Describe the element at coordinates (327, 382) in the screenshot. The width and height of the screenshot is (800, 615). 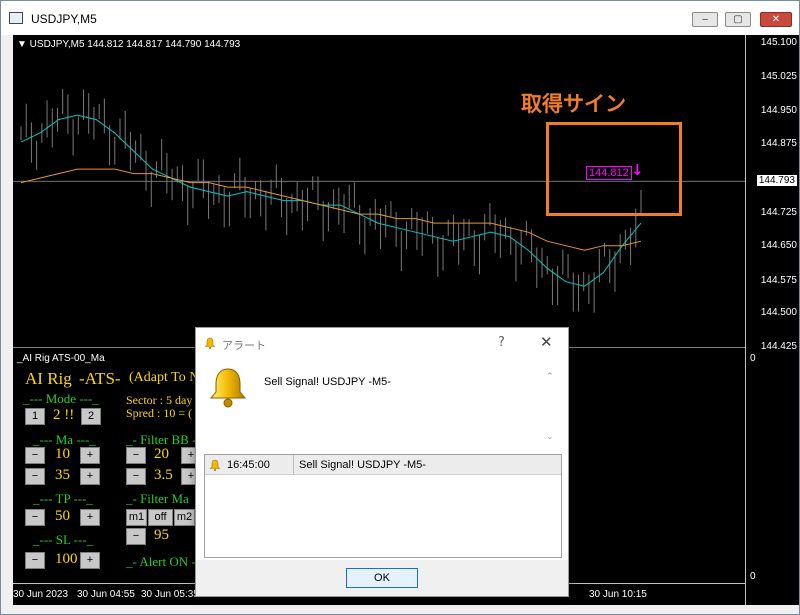
I see `alert-message: Sell Signal! USDJPY -M5-` at that location.